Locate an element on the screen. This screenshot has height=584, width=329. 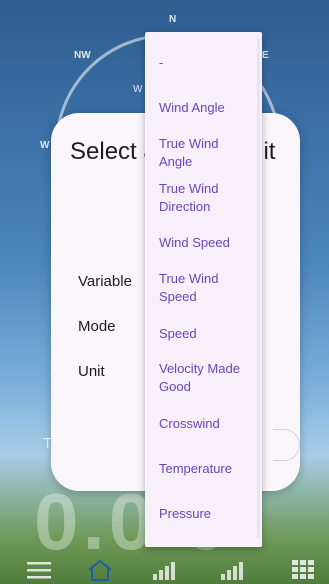
dropdown-item: True Wind Angle is located at coordinates (206, 153).